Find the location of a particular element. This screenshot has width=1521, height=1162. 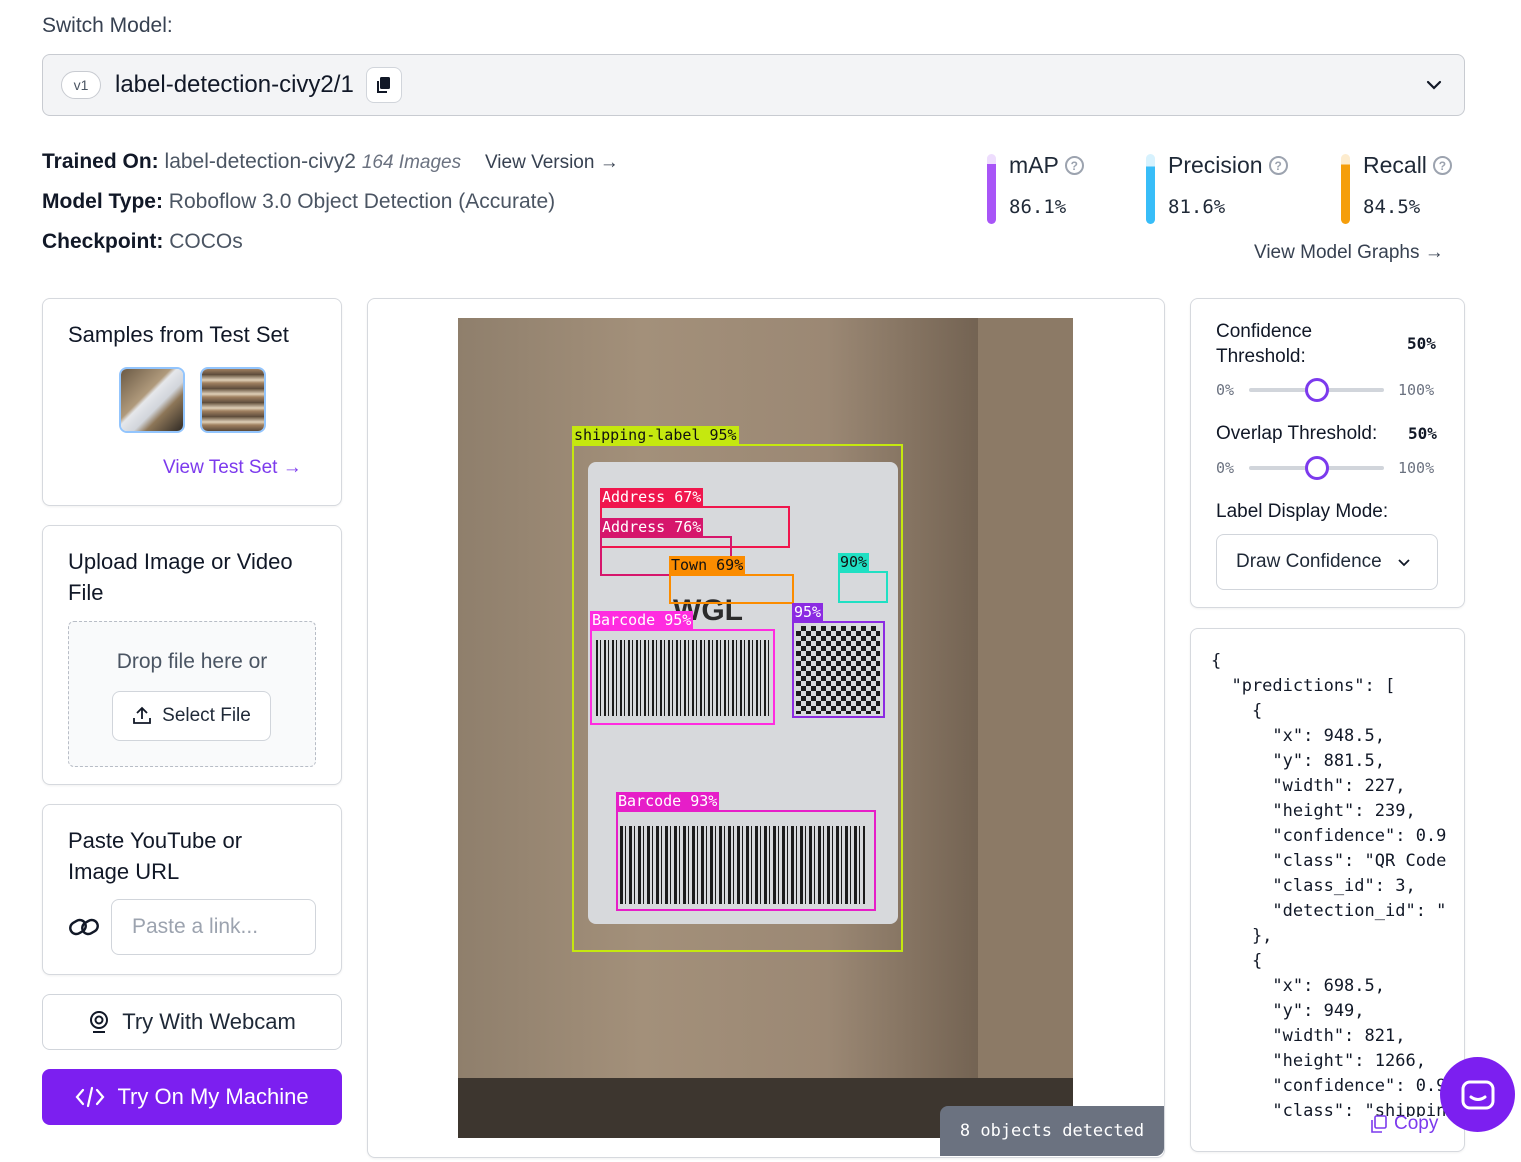

link-icon is located at coordinates (84, 927).